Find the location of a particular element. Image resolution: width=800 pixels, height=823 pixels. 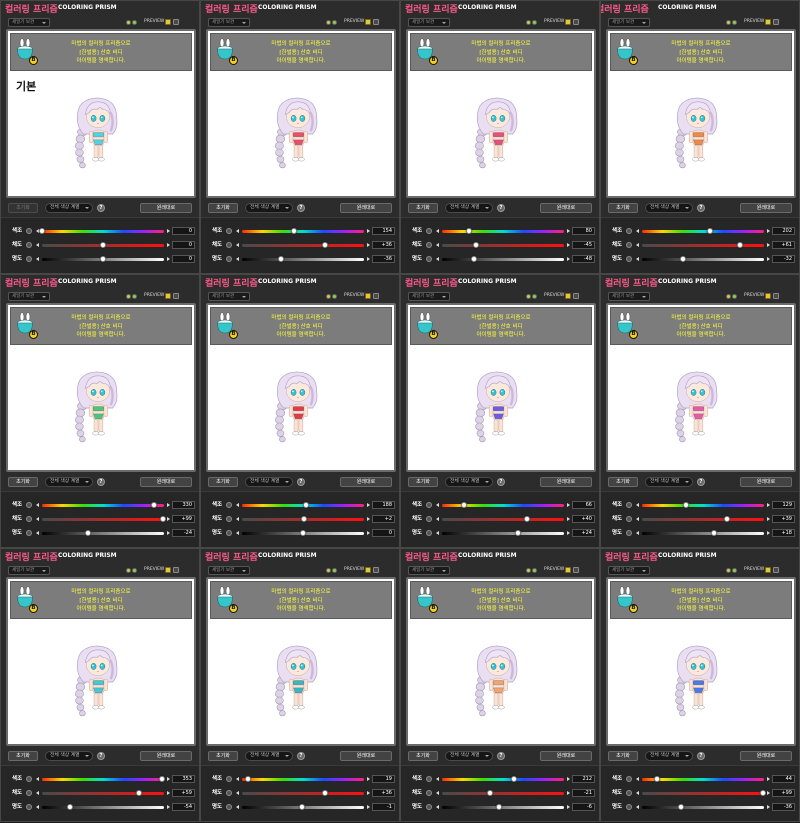

saturation-slider-knob is located at coordinates (740, 245).